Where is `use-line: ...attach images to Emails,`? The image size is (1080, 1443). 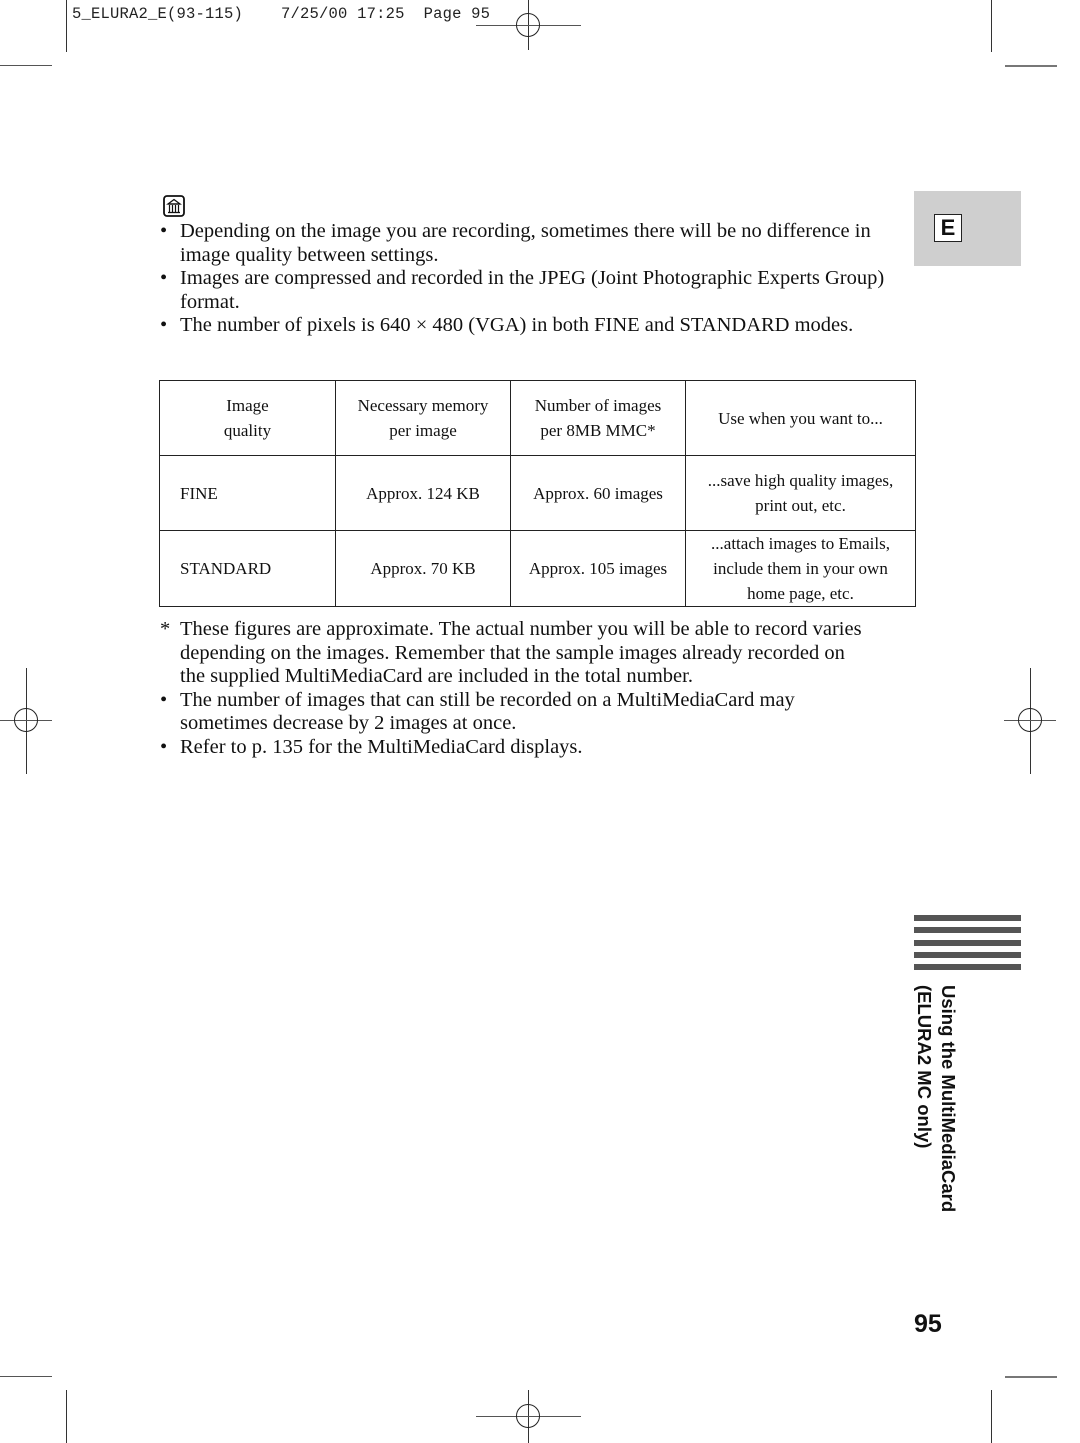 use-line: ...attach images to Emails, is located at coordinates (800, 543).